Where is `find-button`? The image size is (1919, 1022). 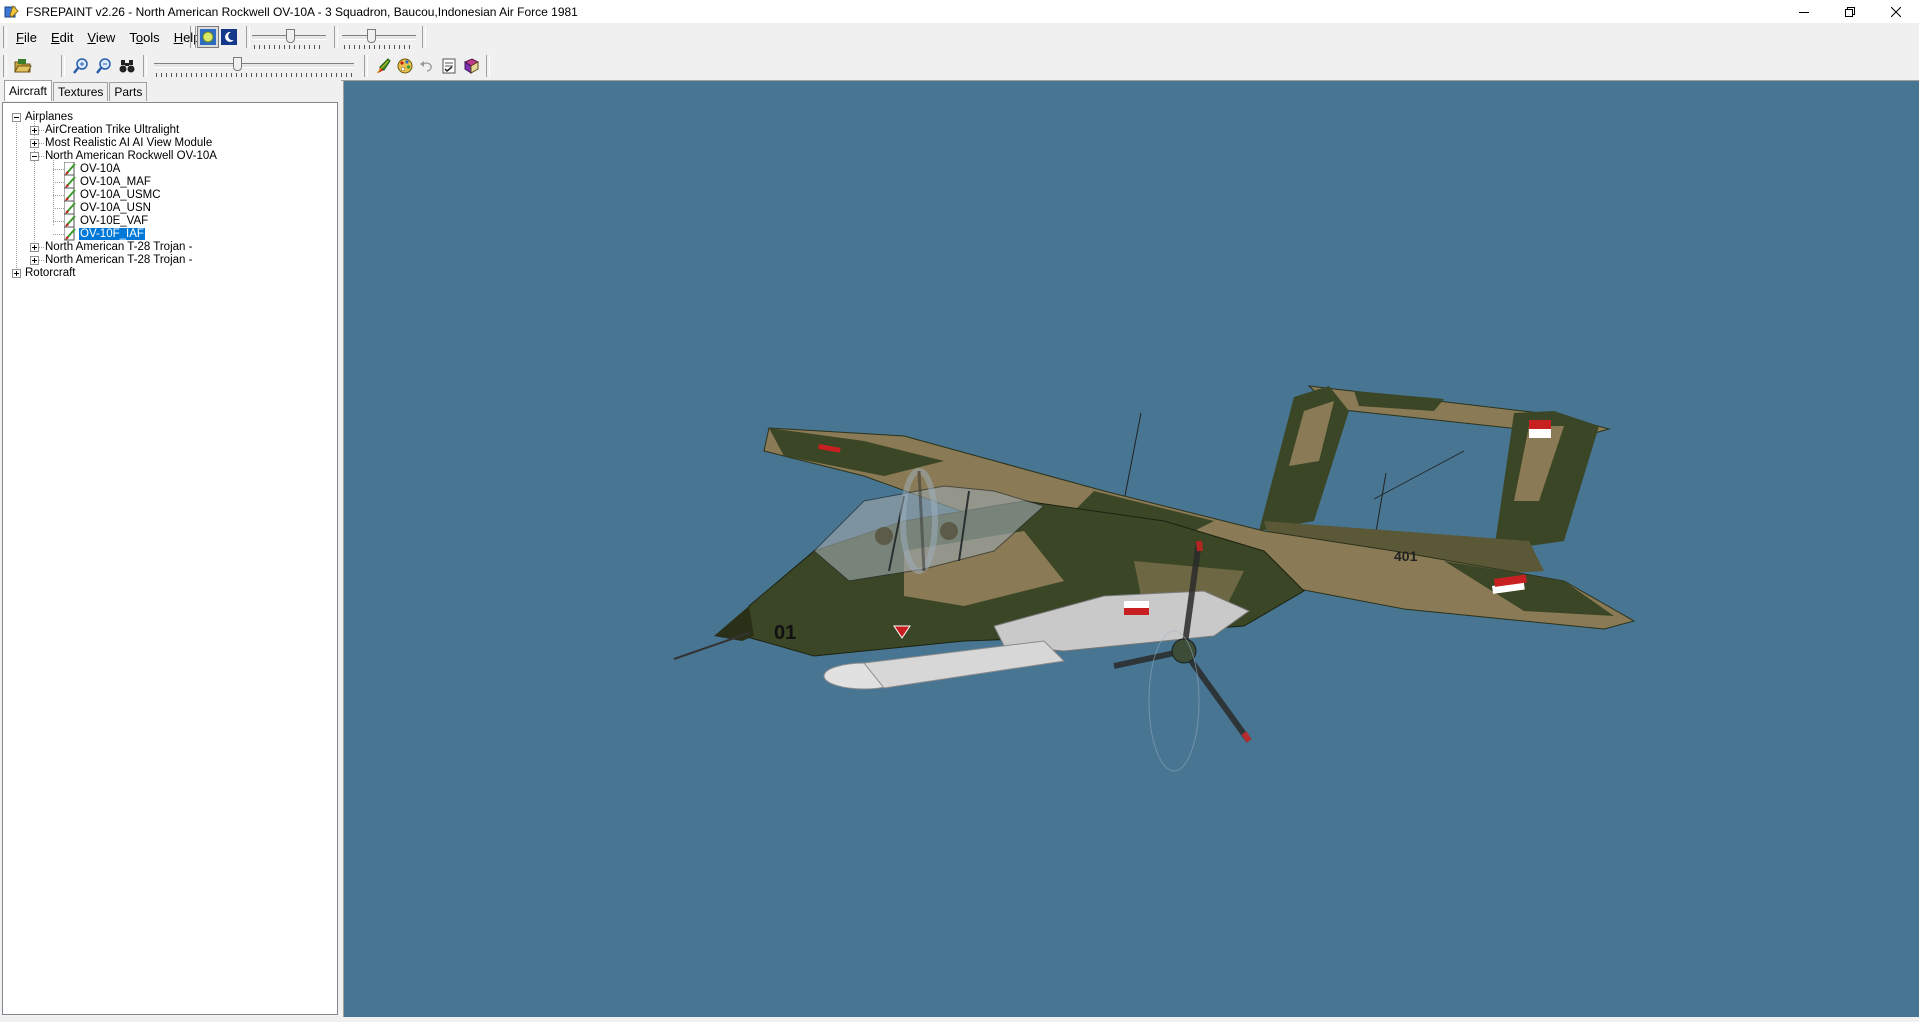 find-button is located at coordinates (127, 66).